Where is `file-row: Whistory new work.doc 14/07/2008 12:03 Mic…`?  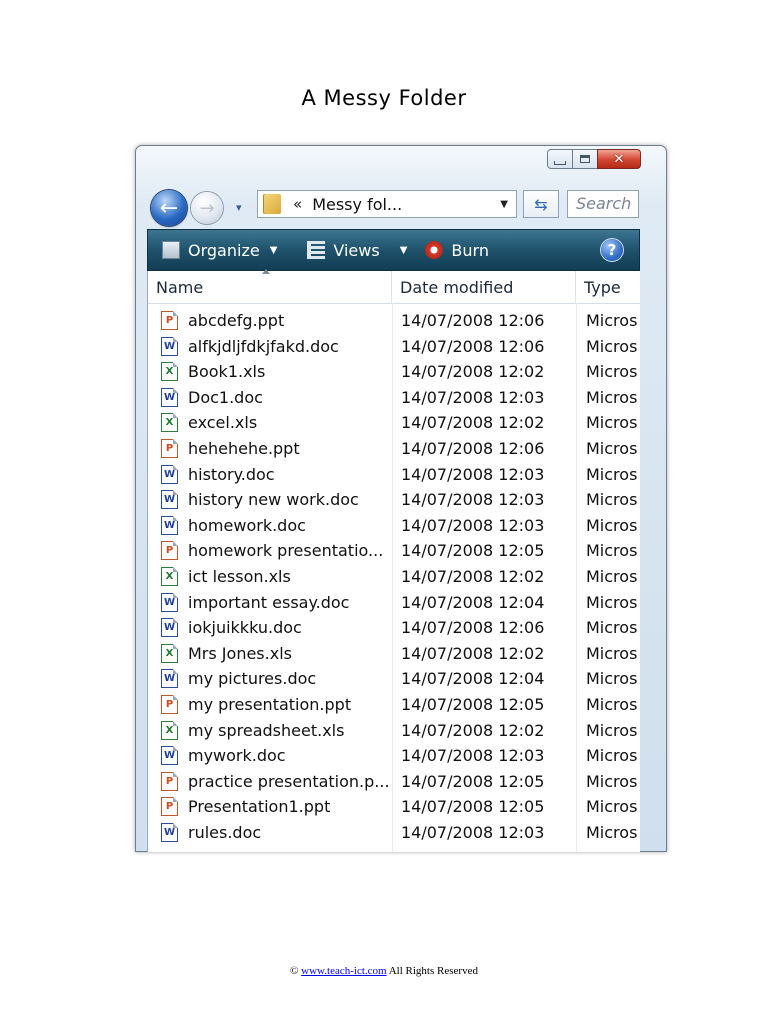
file-row: Whistory new work.doc 14/07/2008 12:03 Mic… is located at coordinates (394, 500).